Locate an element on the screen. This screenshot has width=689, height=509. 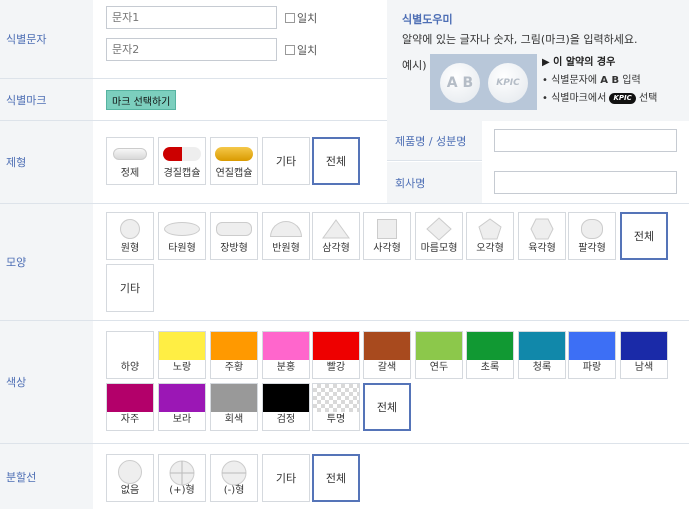
helper-case-title: ▶ 이 알약의 경우 is located at coordinates (579, 62).